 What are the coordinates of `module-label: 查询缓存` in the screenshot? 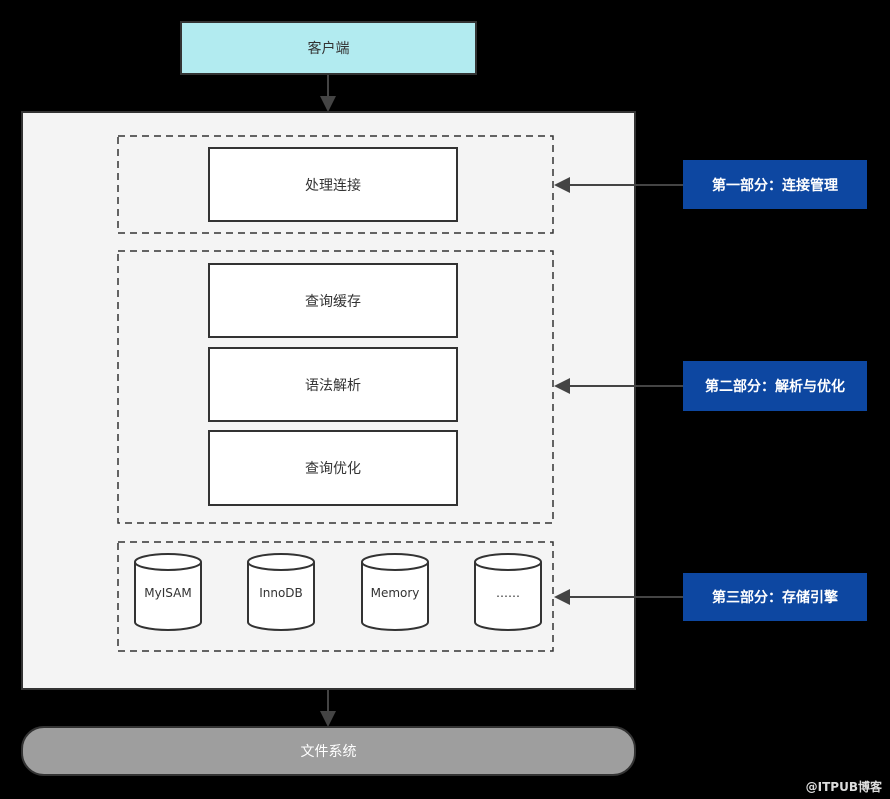 It's located at (333, 301).